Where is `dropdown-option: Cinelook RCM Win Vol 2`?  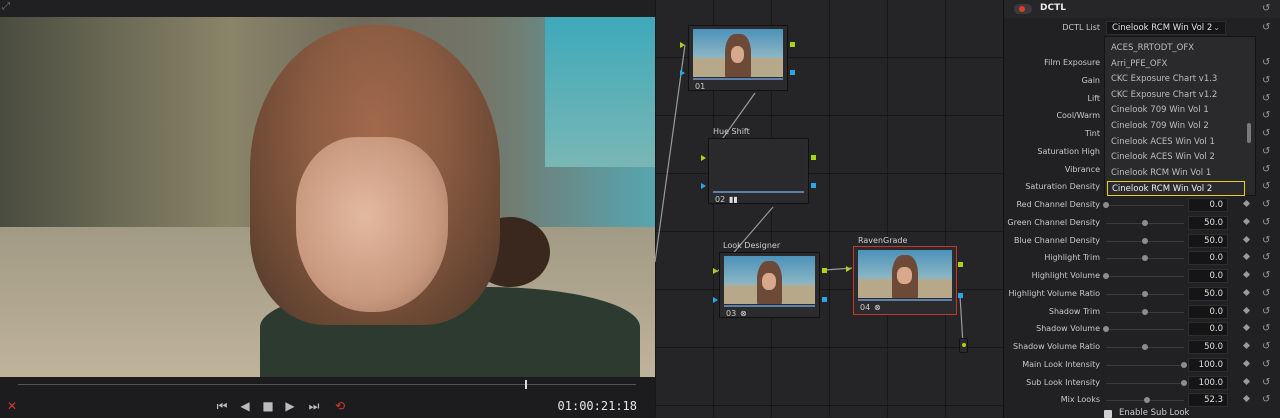
dropdown-option: Cinelook RCM Win Vol 2 is located at coordinates (1176, 189).